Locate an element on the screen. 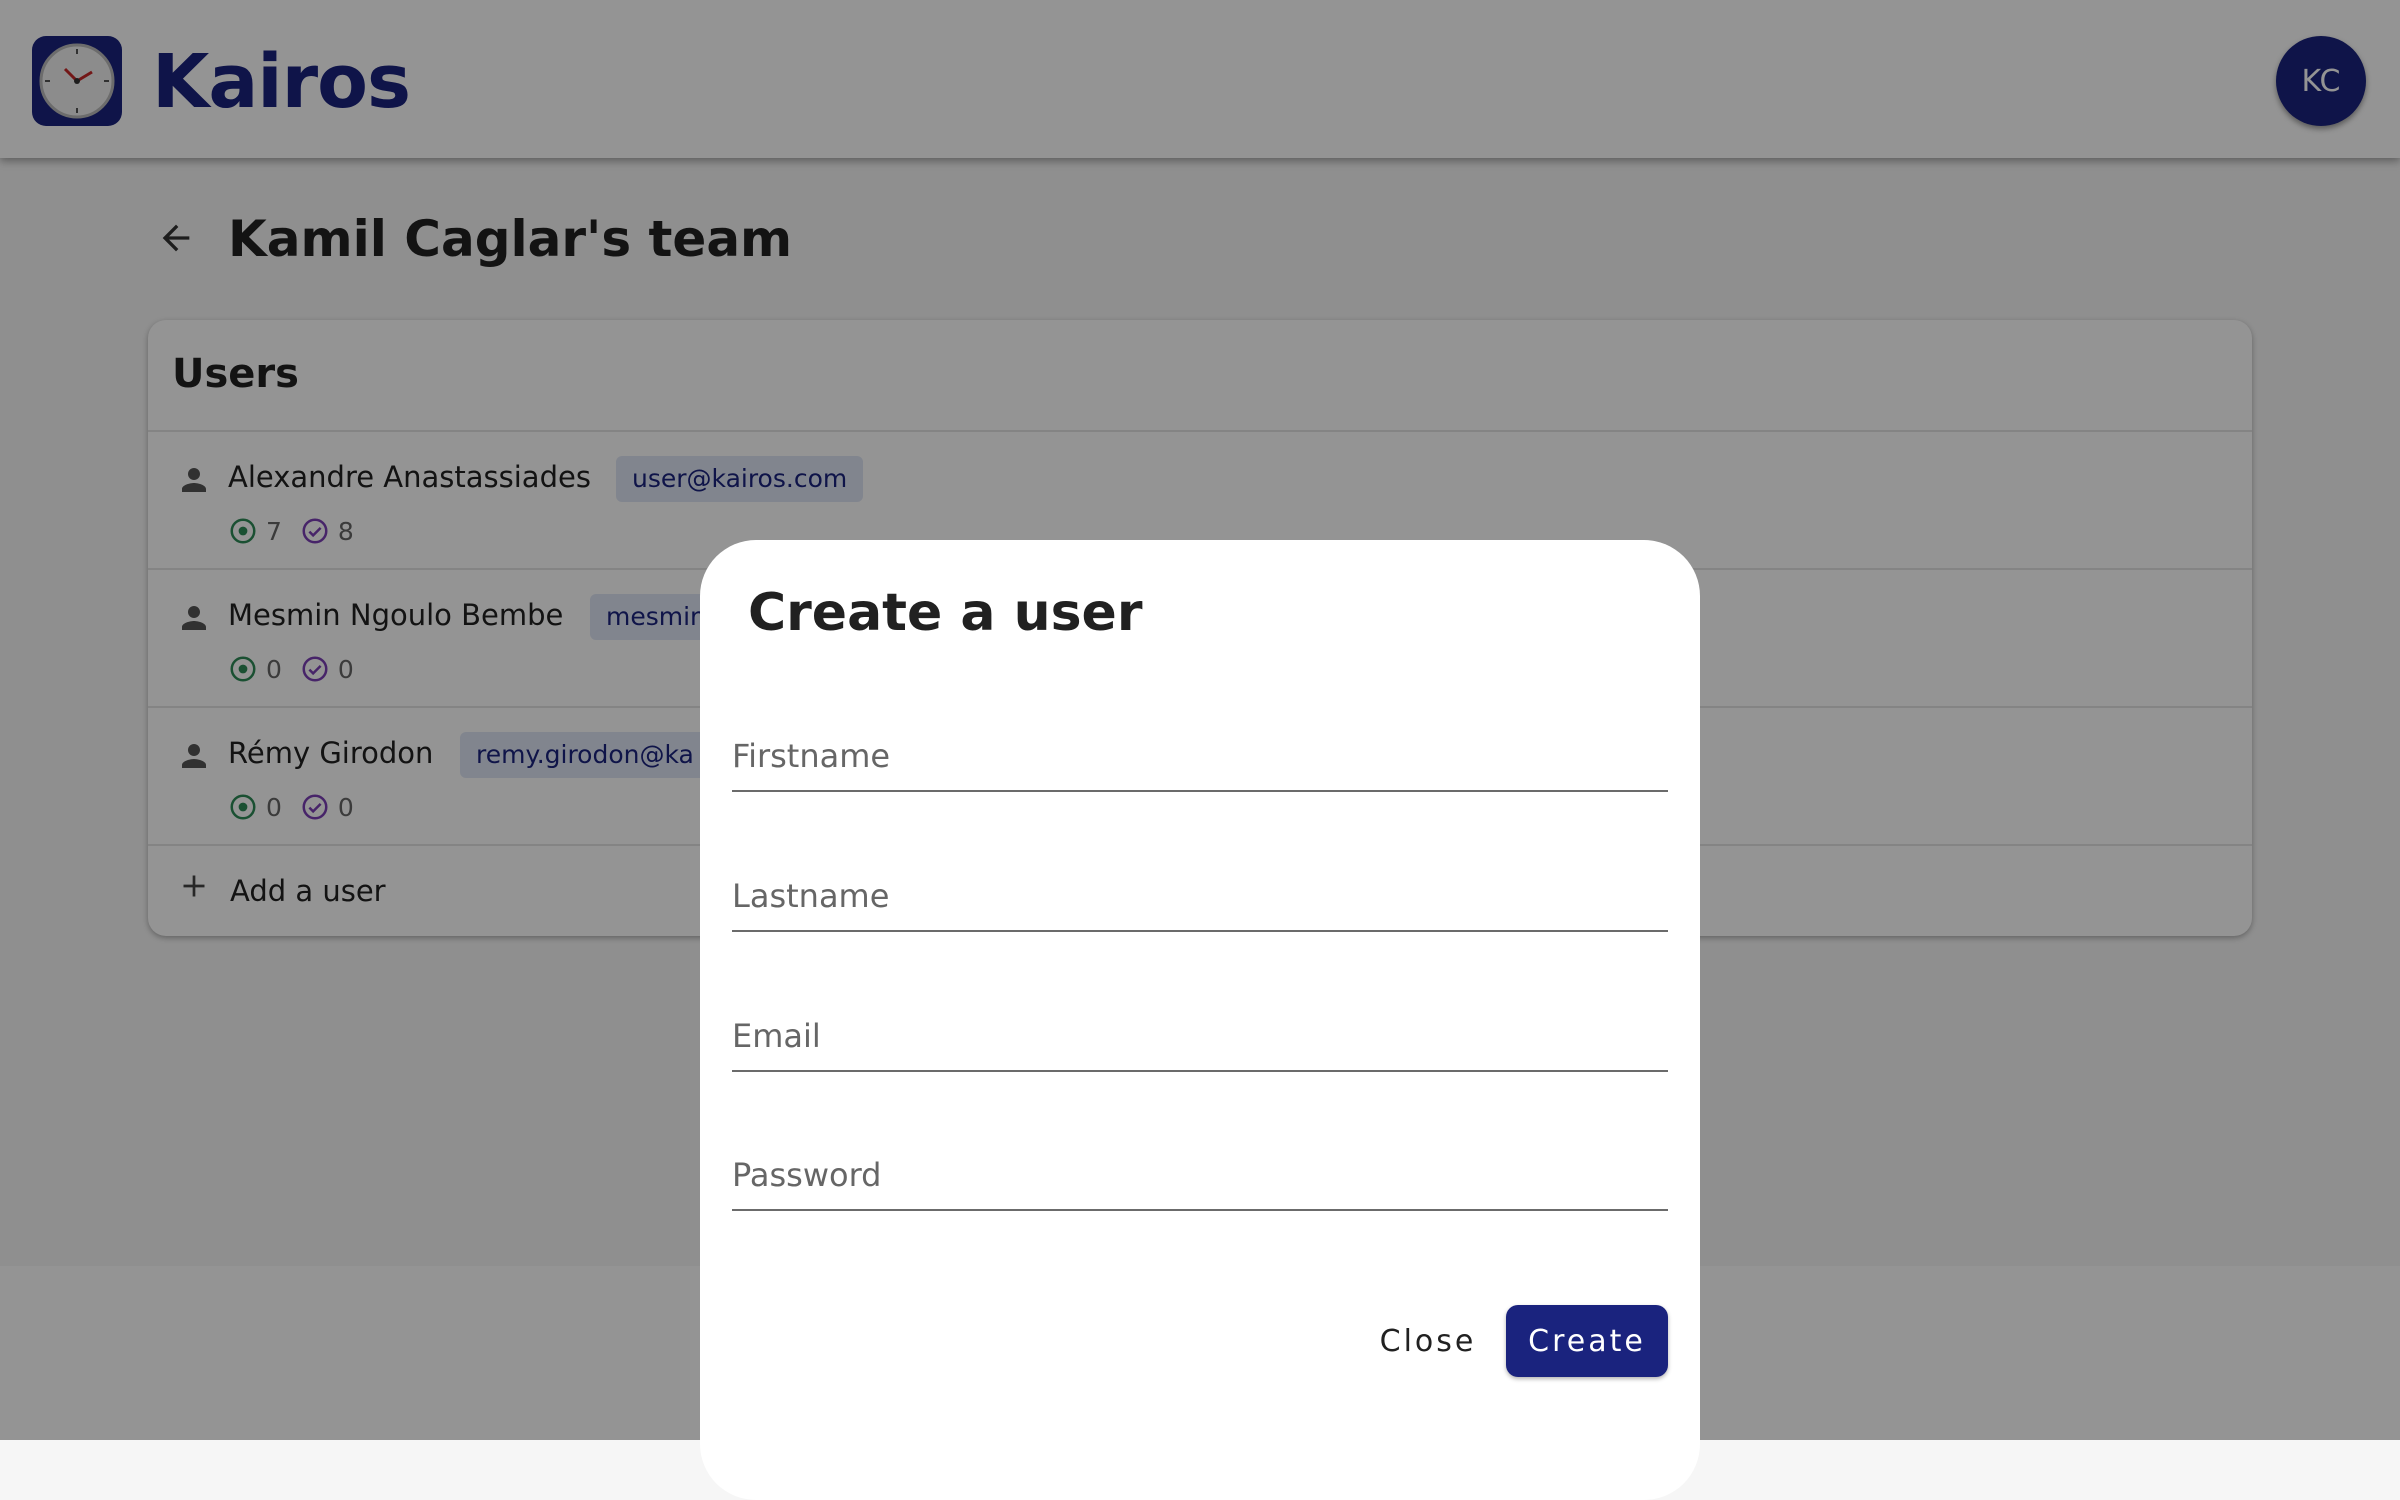 This screenshot has height=1500, width=2400. firstname-input is located at coordinates (1200, 756).